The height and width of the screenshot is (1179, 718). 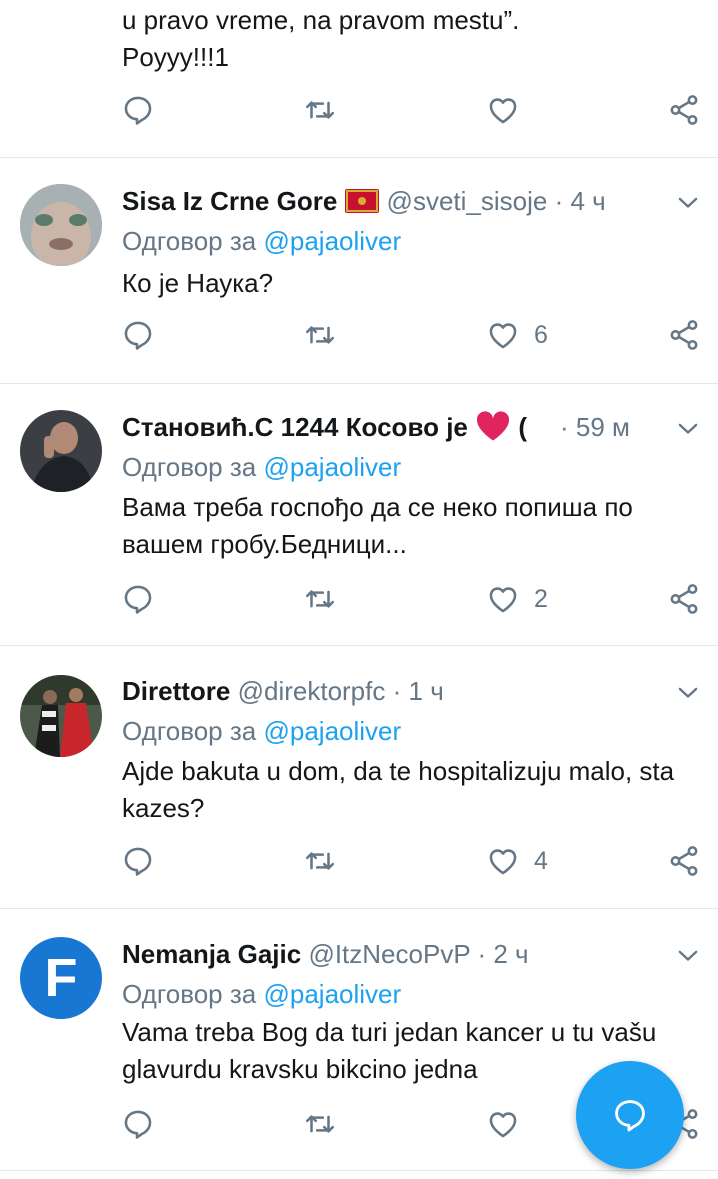 What do you see at coordinates (603, 427) in the screenshot?
I see `timestamp: 59 м` at bounding box center [603, 427].